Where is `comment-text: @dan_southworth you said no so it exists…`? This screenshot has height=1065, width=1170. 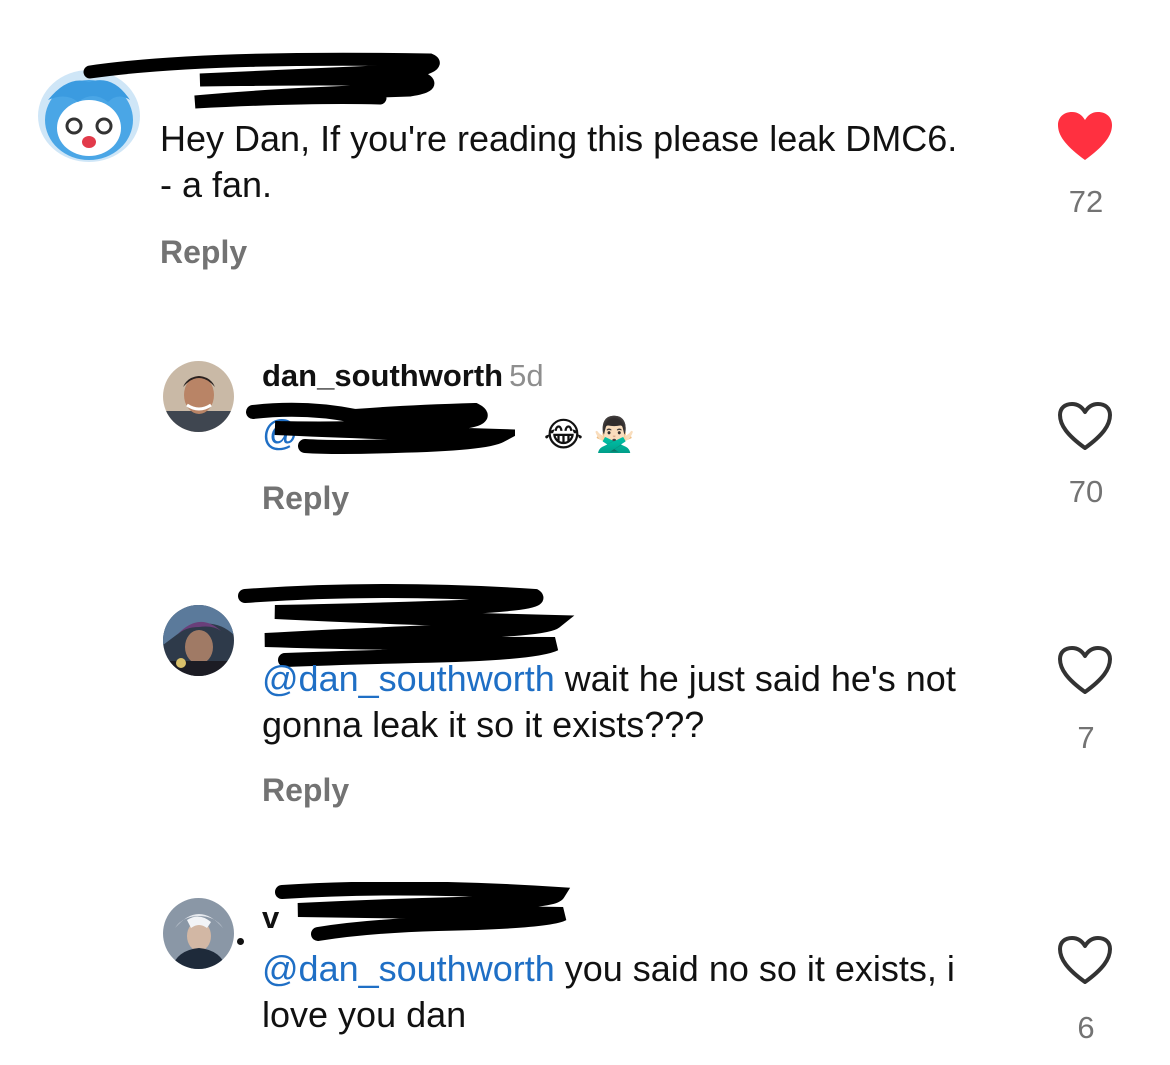 comment-text: @dan_southworth you said no so it exists… is located at coordinates (612, 992).